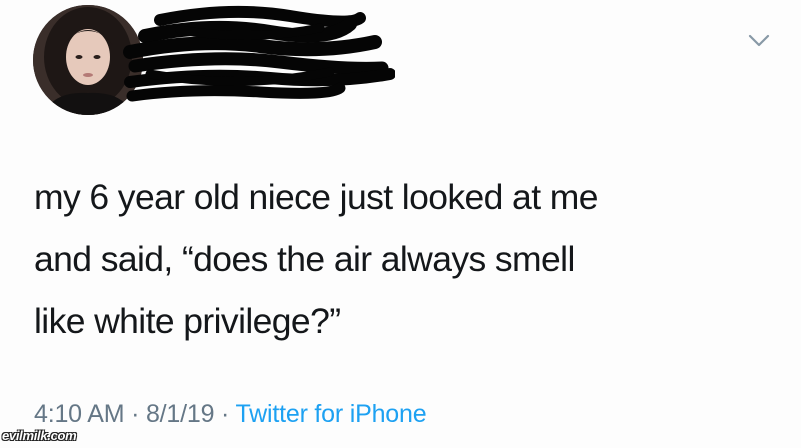  Describe the element at coordinates (79, 414) in the screenshot. I see `tweet-time: 4:10 AM` at that location.